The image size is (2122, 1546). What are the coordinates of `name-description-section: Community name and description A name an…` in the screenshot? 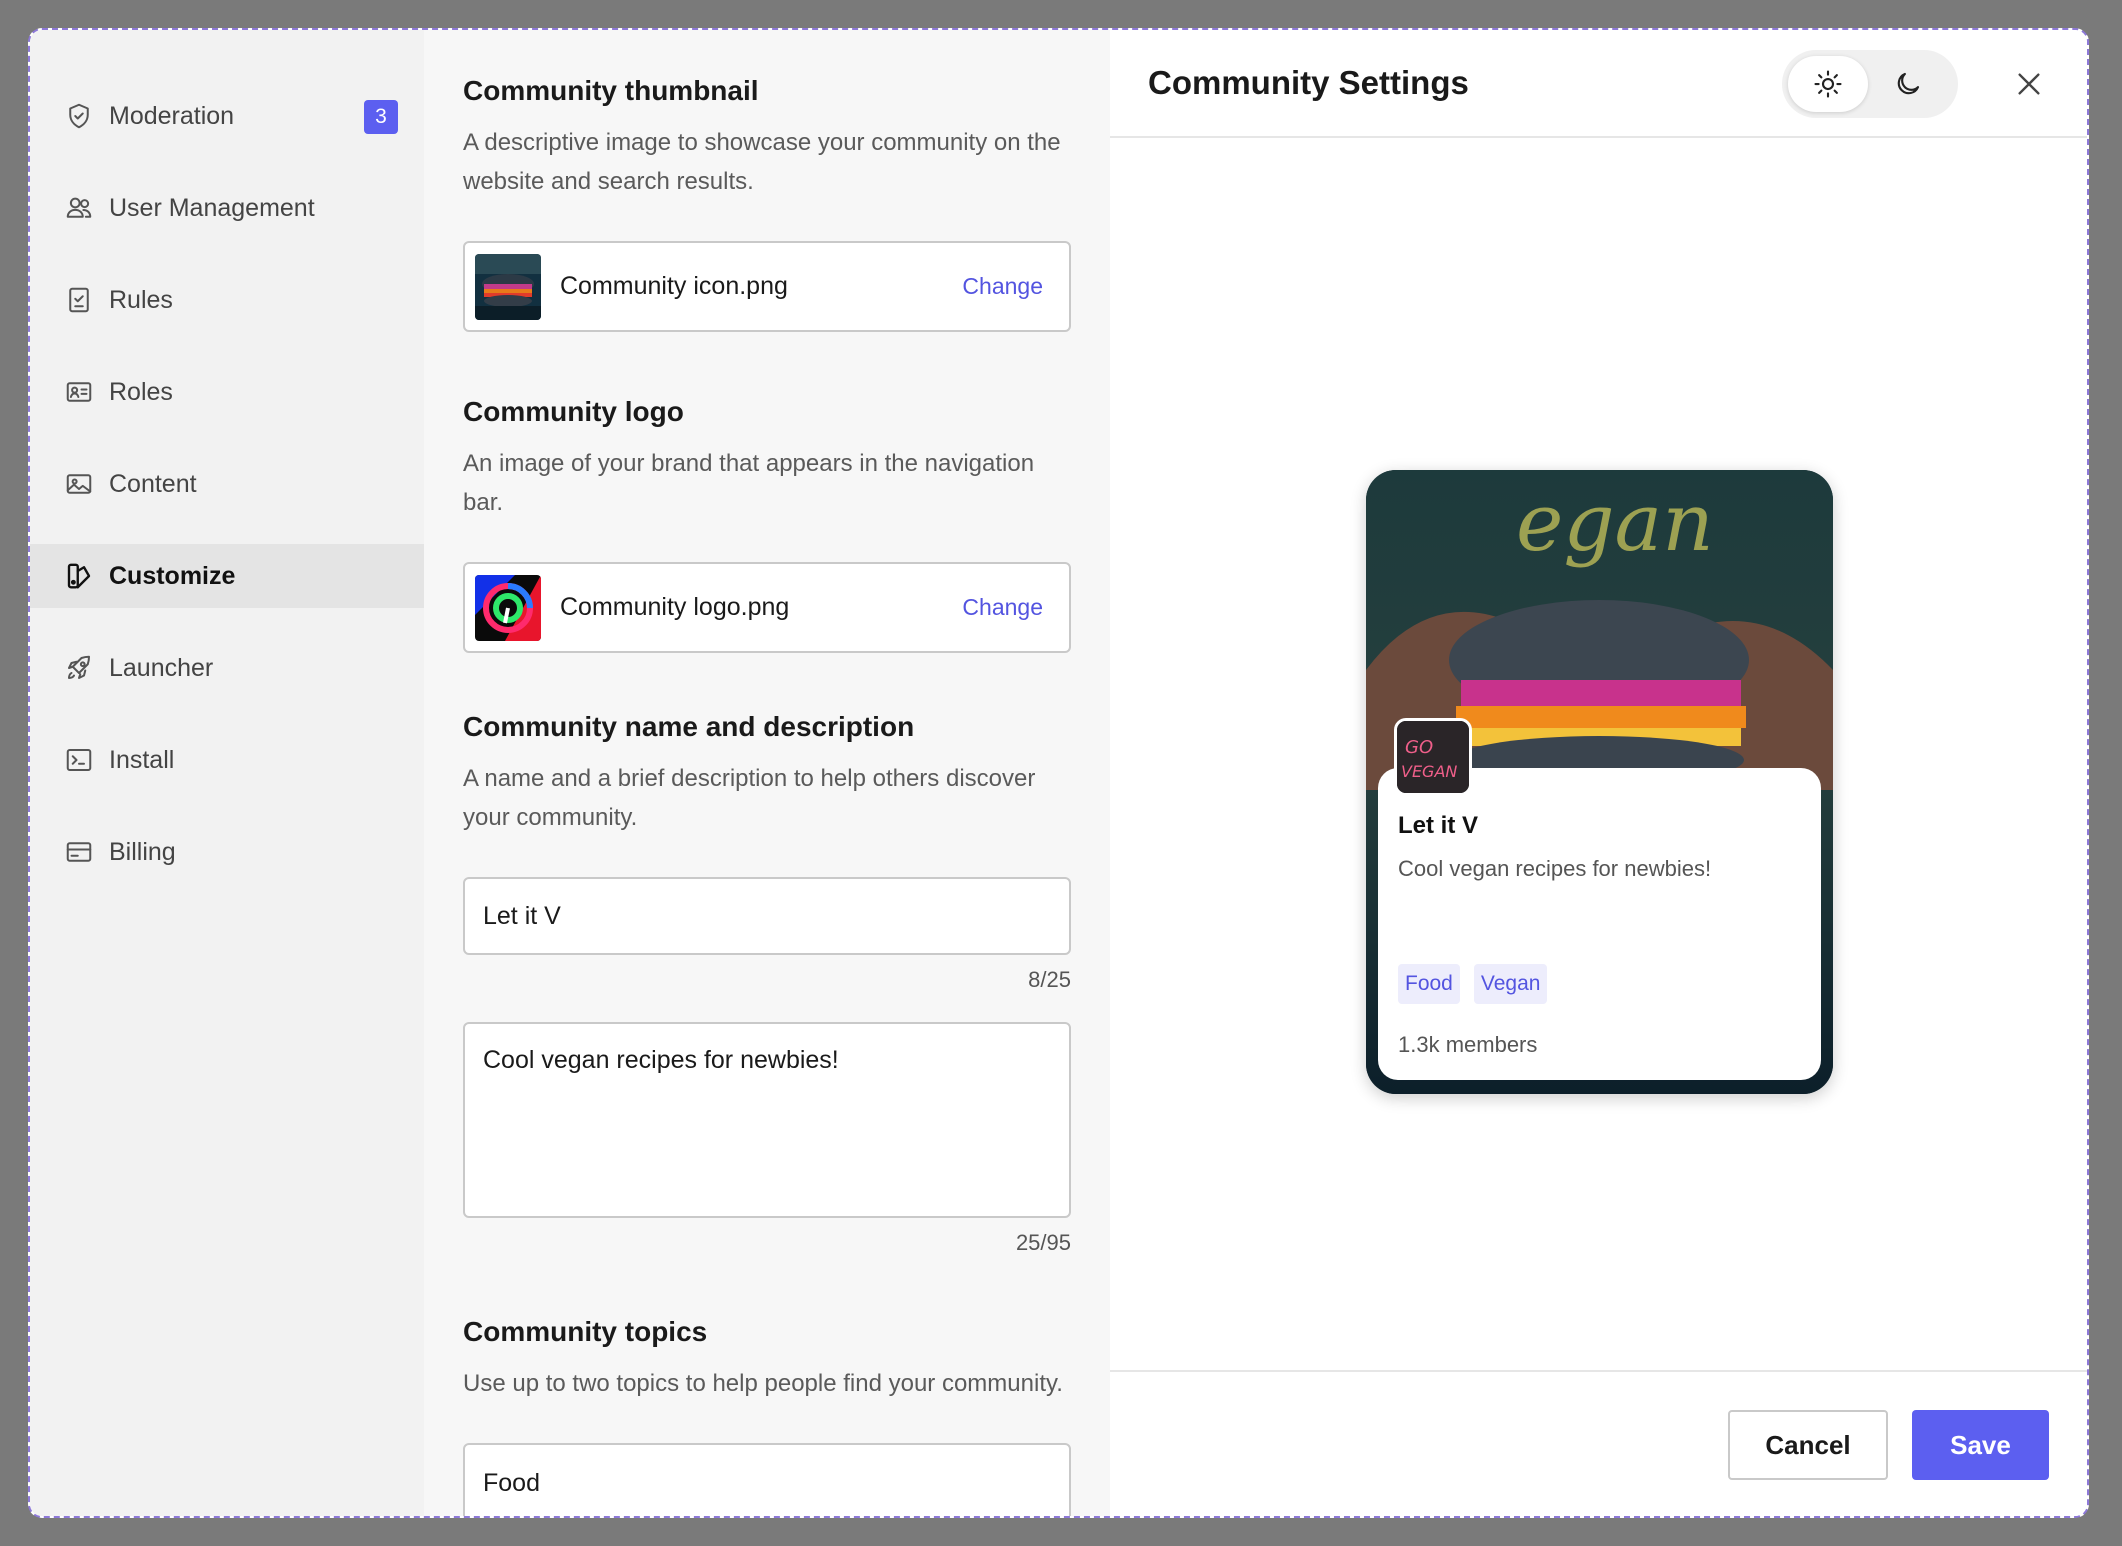 It's located at (767, 983).